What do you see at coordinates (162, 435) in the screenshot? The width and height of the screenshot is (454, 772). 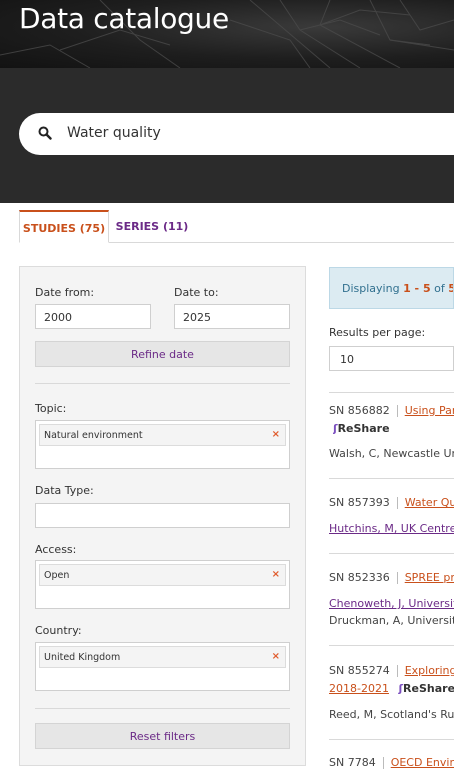 I see `topic-tag: Natural environment ×` at bounding box center [162, 435].